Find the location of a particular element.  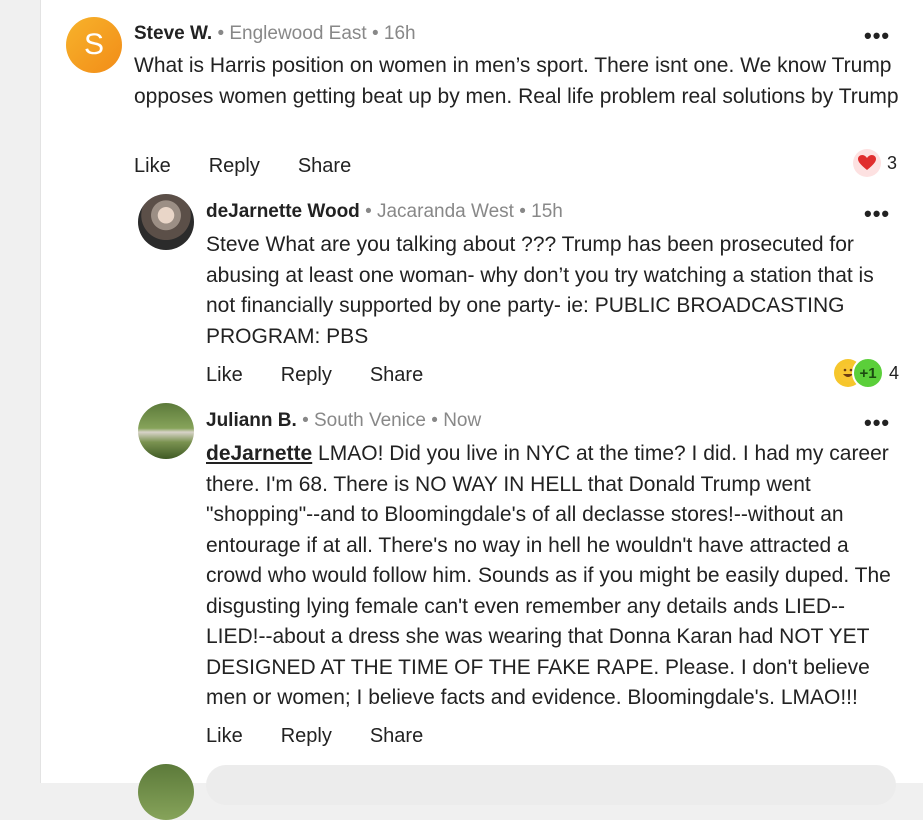

author-meta: • Englewood East • 16h is located at coordinates (316, 33).